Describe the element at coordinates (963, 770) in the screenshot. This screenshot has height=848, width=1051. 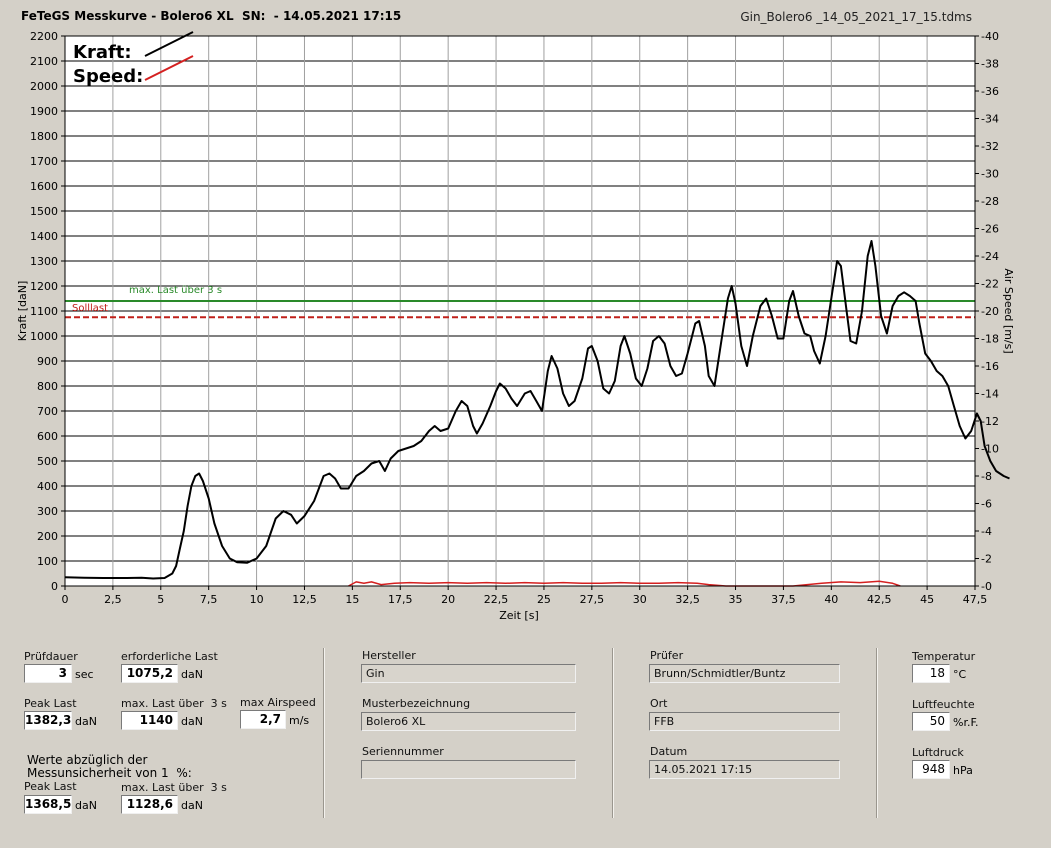
I see `luftdruck-unit: hPa` at that location.